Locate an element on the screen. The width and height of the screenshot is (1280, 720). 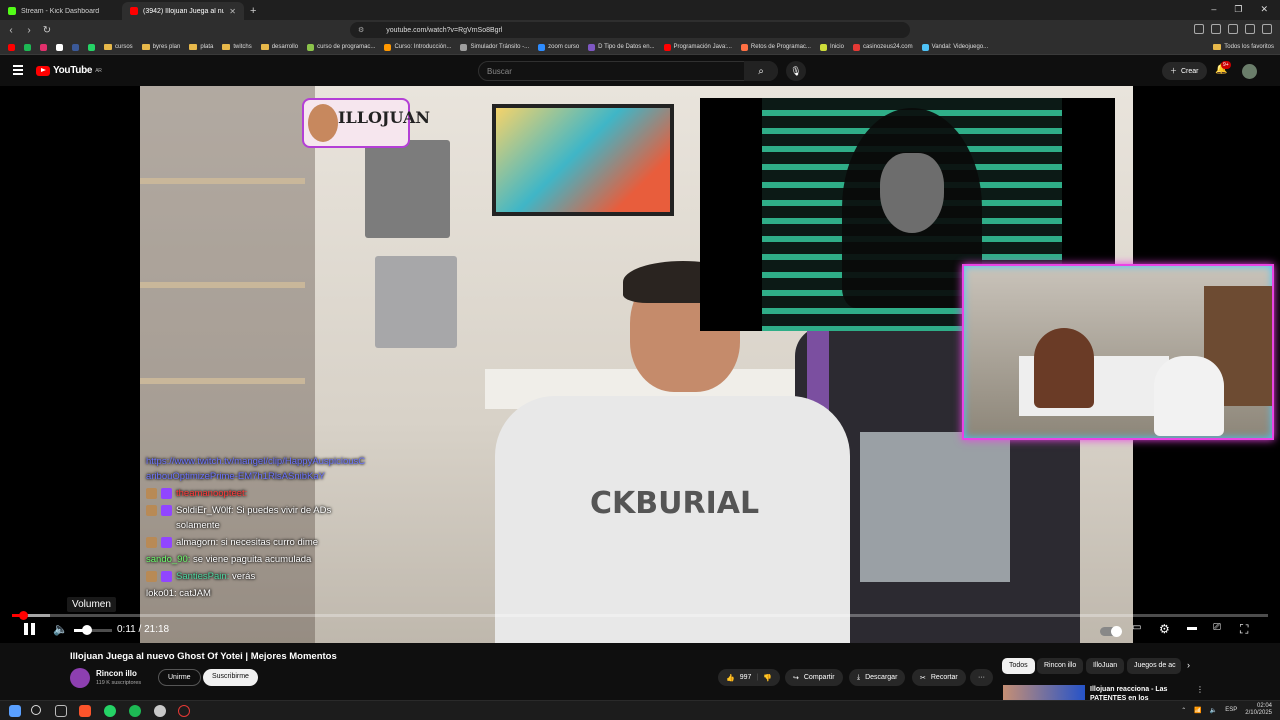
notification-count-badge: 9+ is located at coordinates (1226, 65).